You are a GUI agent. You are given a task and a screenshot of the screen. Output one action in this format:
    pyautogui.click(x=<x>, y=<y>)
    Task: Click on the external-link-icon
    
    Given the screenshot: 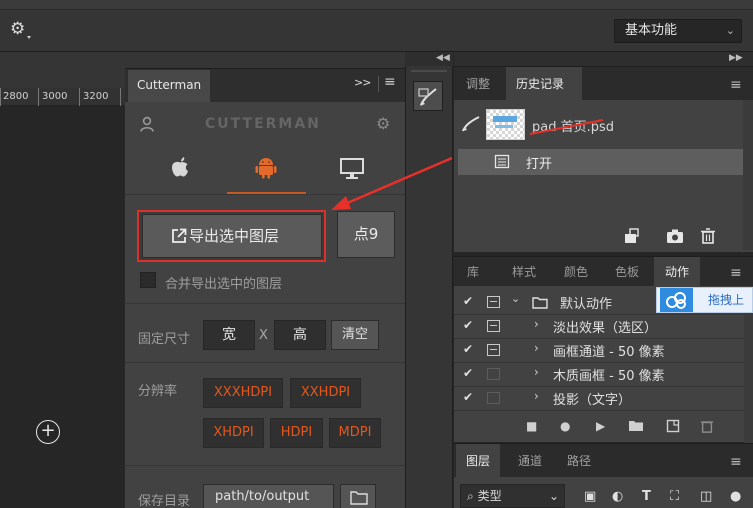 What is the action you would take?
    pyautogui.click(x=179, y=236)
    